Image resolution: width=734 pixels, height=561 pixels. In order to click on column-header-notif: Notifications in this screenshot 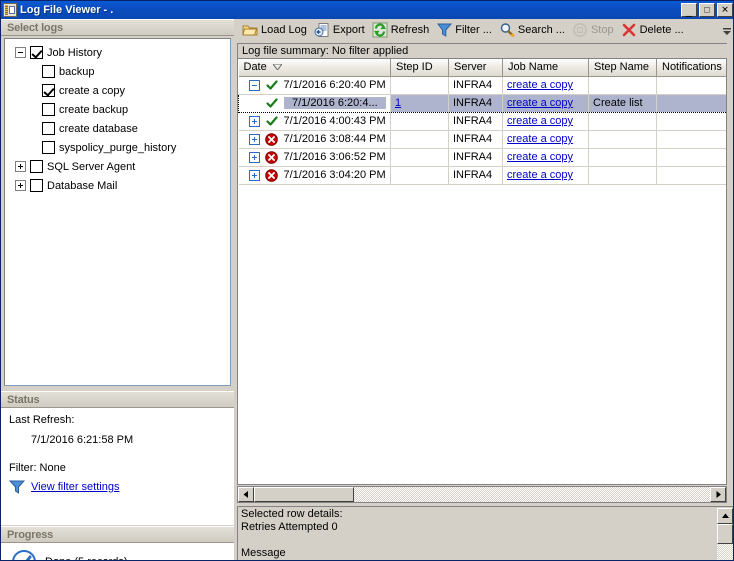, I will do `click(691, 68)`.